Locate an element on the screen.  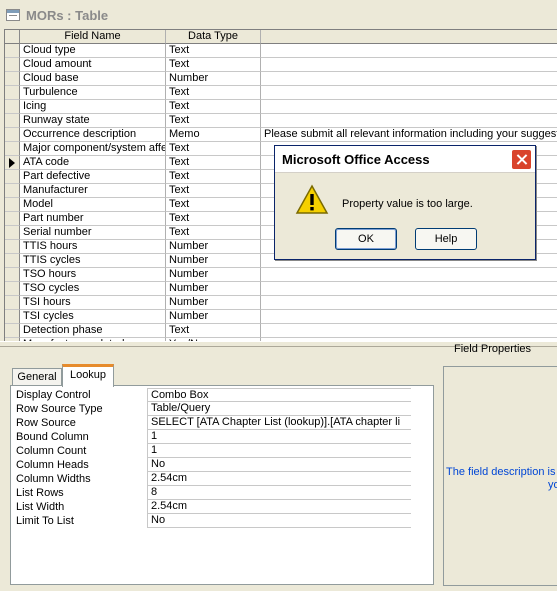
field-name-cell: TTIS cycles is located at coordinates (93, 261).